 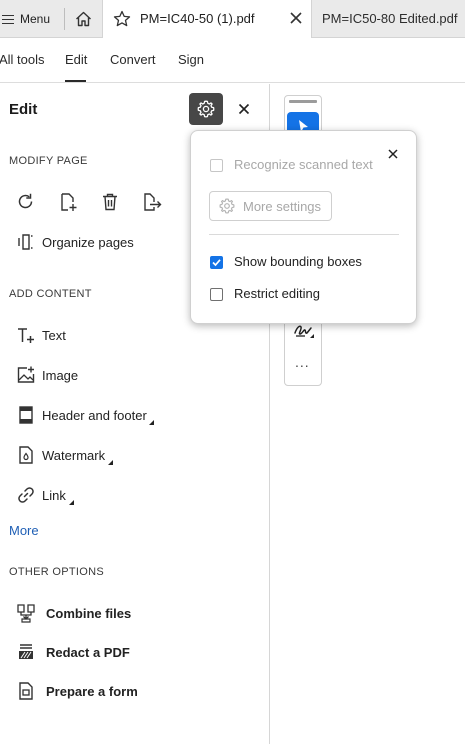 What do you see at coordinates (26, 455) in the screenshot?
I see `watermark-icon` at bounding box center [26, 455].